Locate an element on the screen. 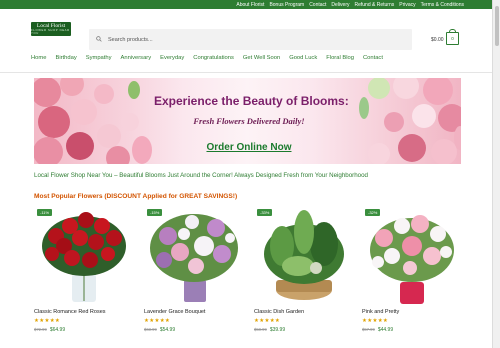 The height and width of the screenshot is (348, 500). lavender-bouquet-image is located at coordinates (194, 258).